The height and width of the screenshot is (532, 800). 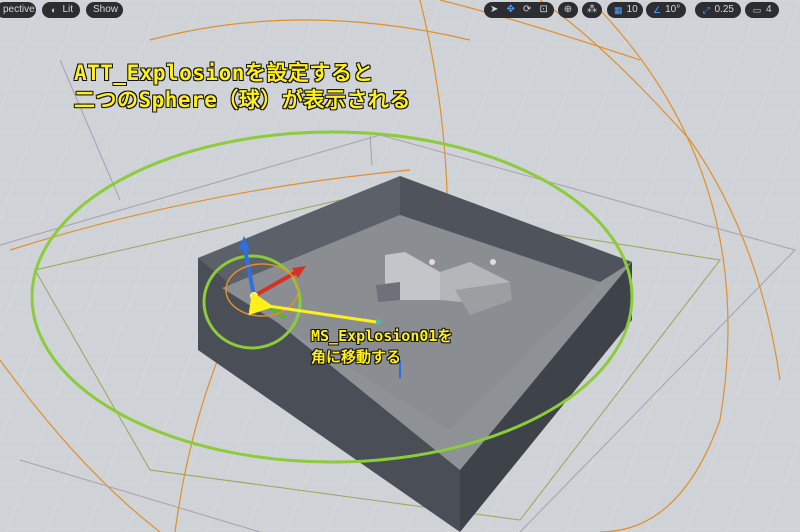 I want to click on callout-arrow-text: MS_Explosion01を 角に移動する, so click(x=381, y=347).